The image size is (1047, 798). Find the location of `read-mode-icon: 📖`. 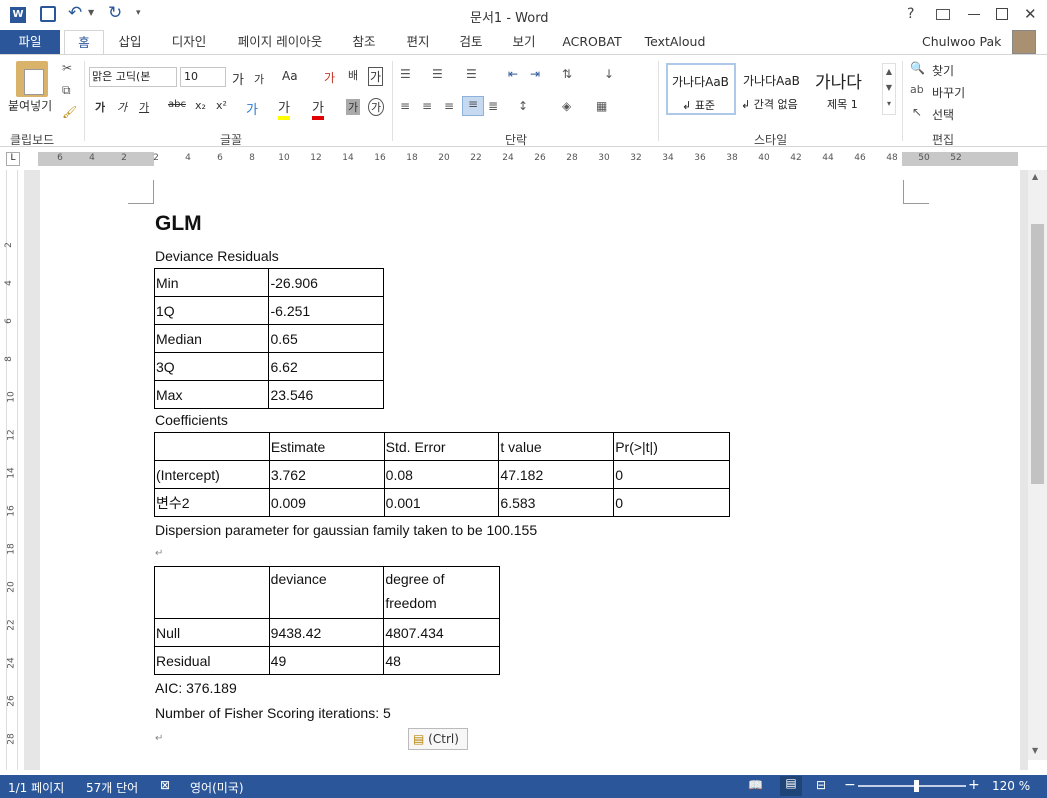

read-mode-icon: 📖 is located at coordinates (755, 785).